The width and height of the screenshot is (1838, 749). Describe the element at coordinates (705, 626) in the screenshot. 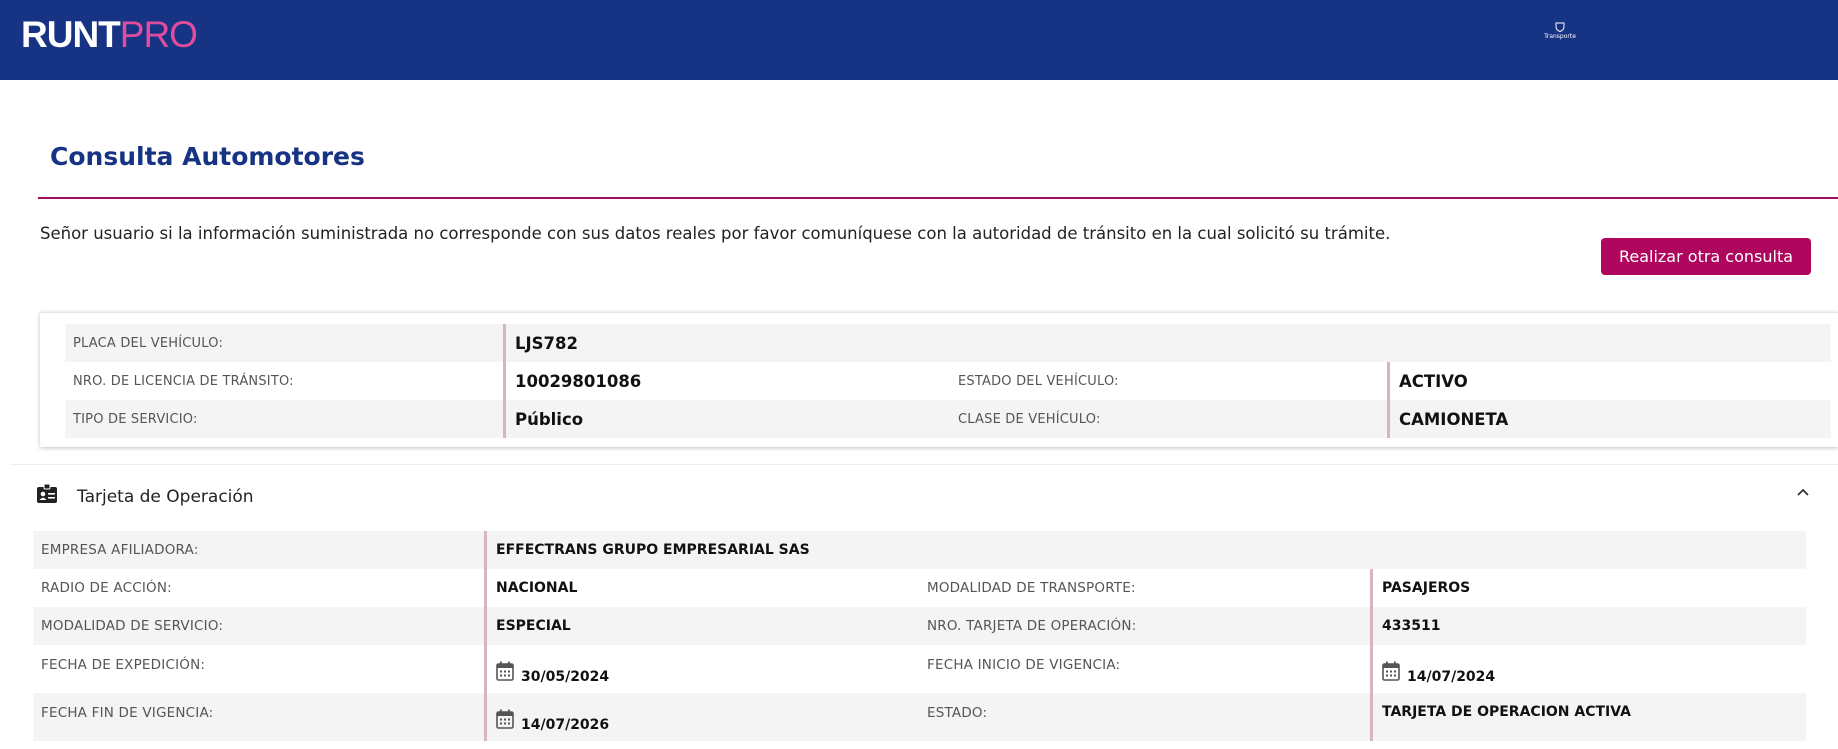

I see `service-mode-value: ESPECIAL` at that location.